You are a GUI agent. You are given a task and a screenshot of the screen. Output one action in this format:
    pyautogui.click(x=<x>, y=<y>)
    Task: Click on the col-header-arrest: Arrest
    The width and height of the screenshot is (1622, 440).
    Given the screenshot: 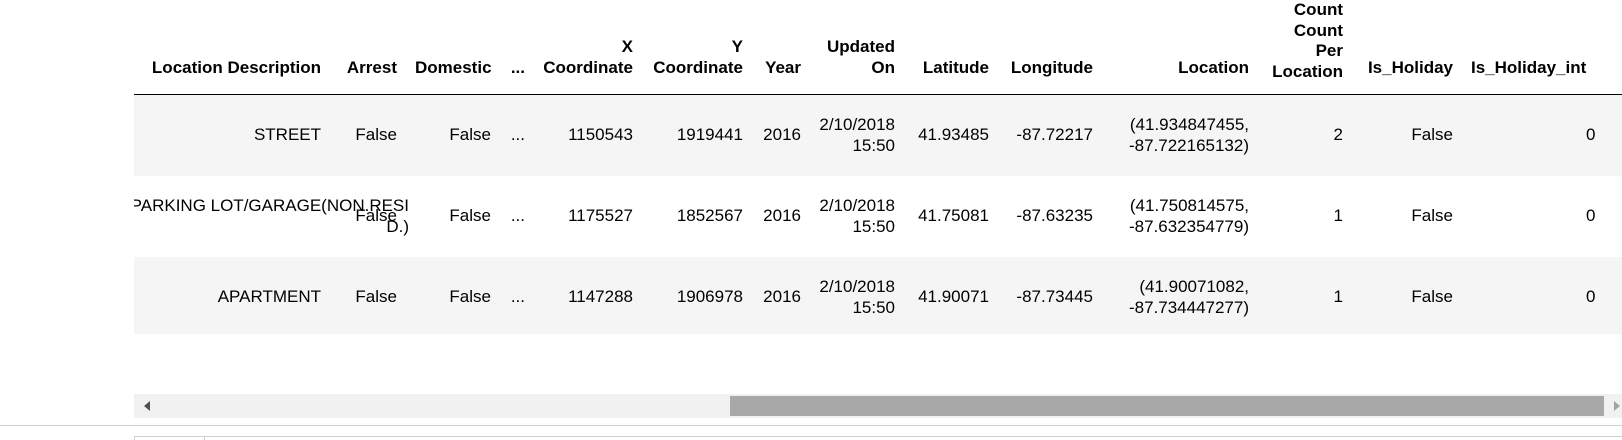 What is the action you would take?
    pyautogui.click(x=368, y=47)
    